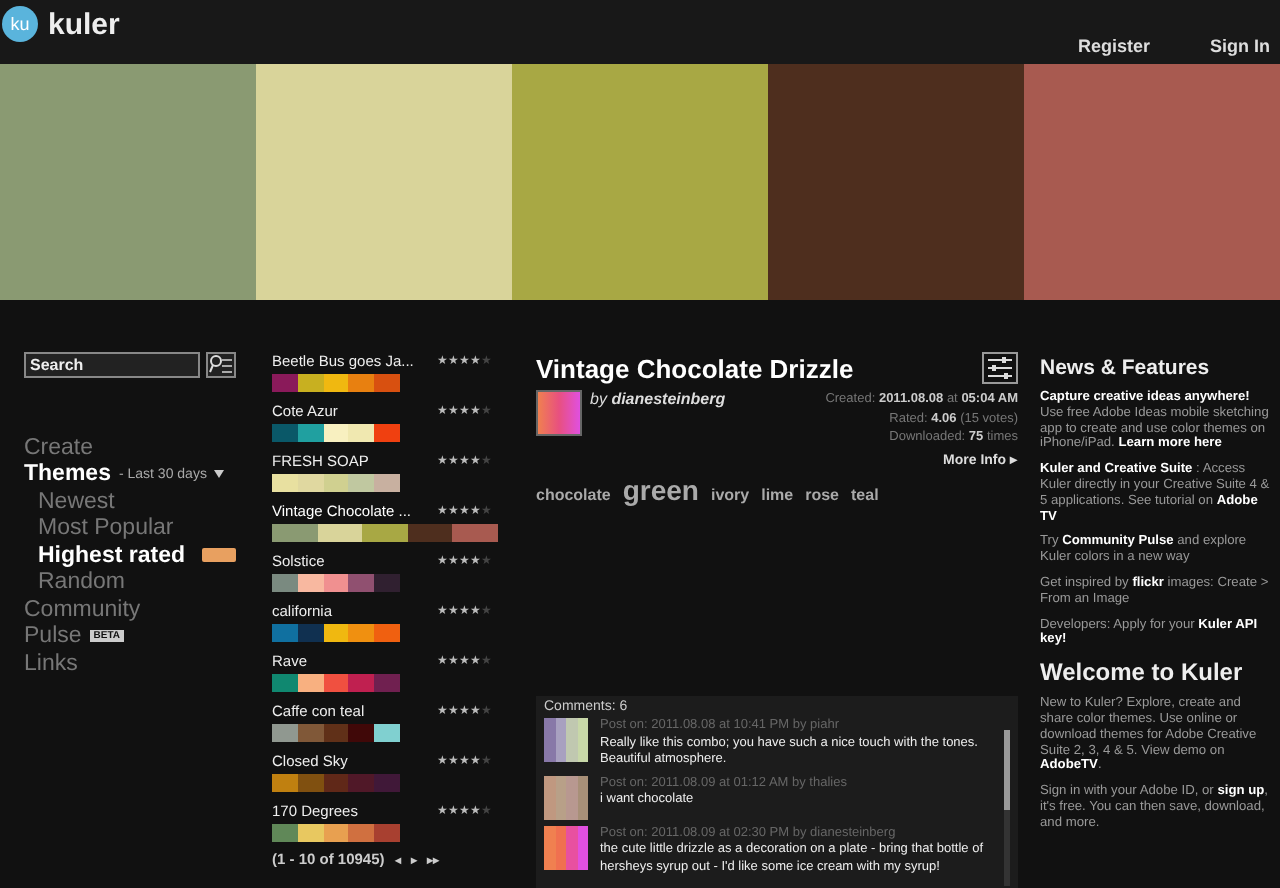  I want to click on by-label: by, so click(598, 399).